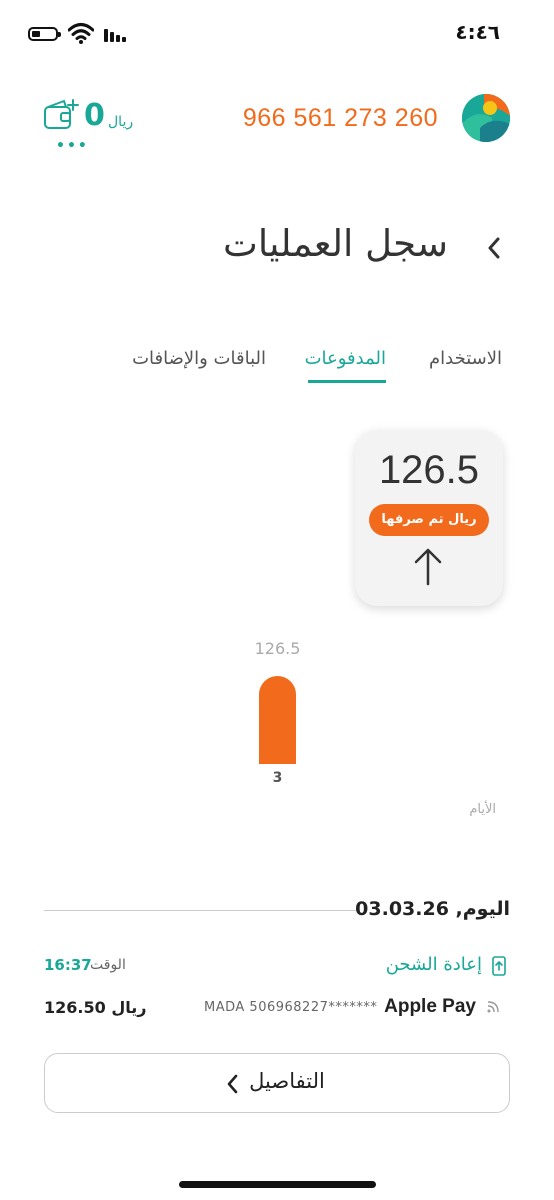  I want to click on wallet-add-icon, so click(62, 115).